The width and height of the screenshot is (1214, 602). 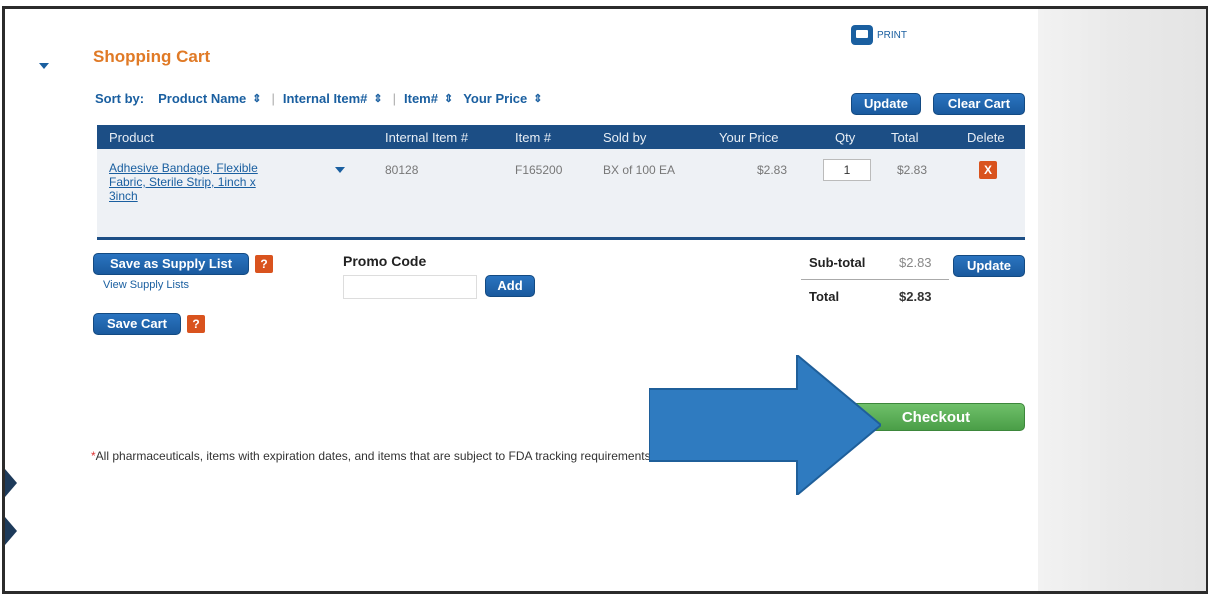 What do you see at coordinates (772, 170) in the screenshot?
I see `price-value: $2.83` at bounding box center [772, 170].